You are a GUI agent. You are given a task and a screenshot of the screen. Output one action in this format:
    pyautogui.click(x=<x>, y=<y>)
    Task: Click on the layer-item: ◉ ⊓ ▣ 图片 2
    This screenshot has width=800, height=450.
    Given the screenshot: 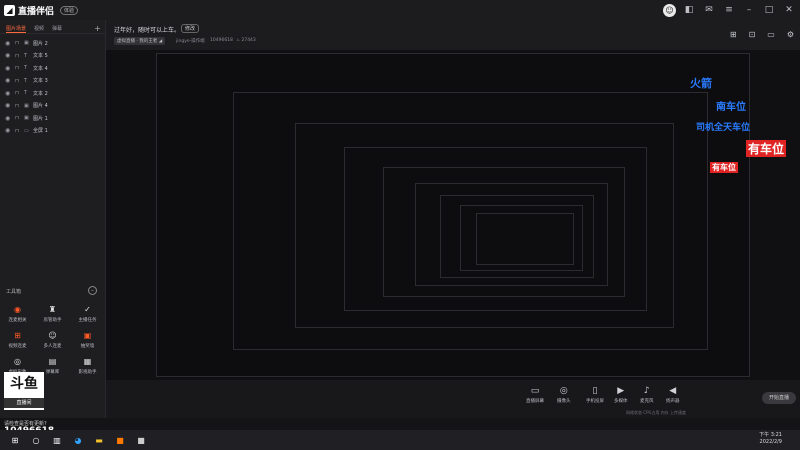 What is the action you would take?
    pyautogui.click(x=52, y=43)
    